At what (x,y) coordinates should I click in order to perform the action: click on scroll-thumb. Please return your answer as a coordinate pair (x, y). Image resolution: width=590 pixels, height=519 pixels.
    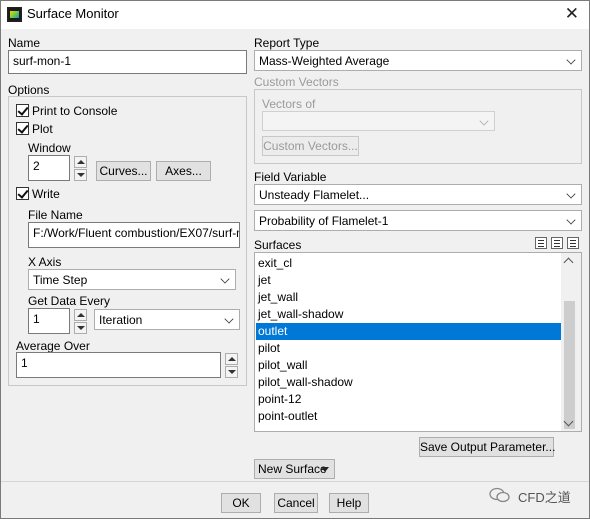
    Looking at the image, I should click on (569, 365).